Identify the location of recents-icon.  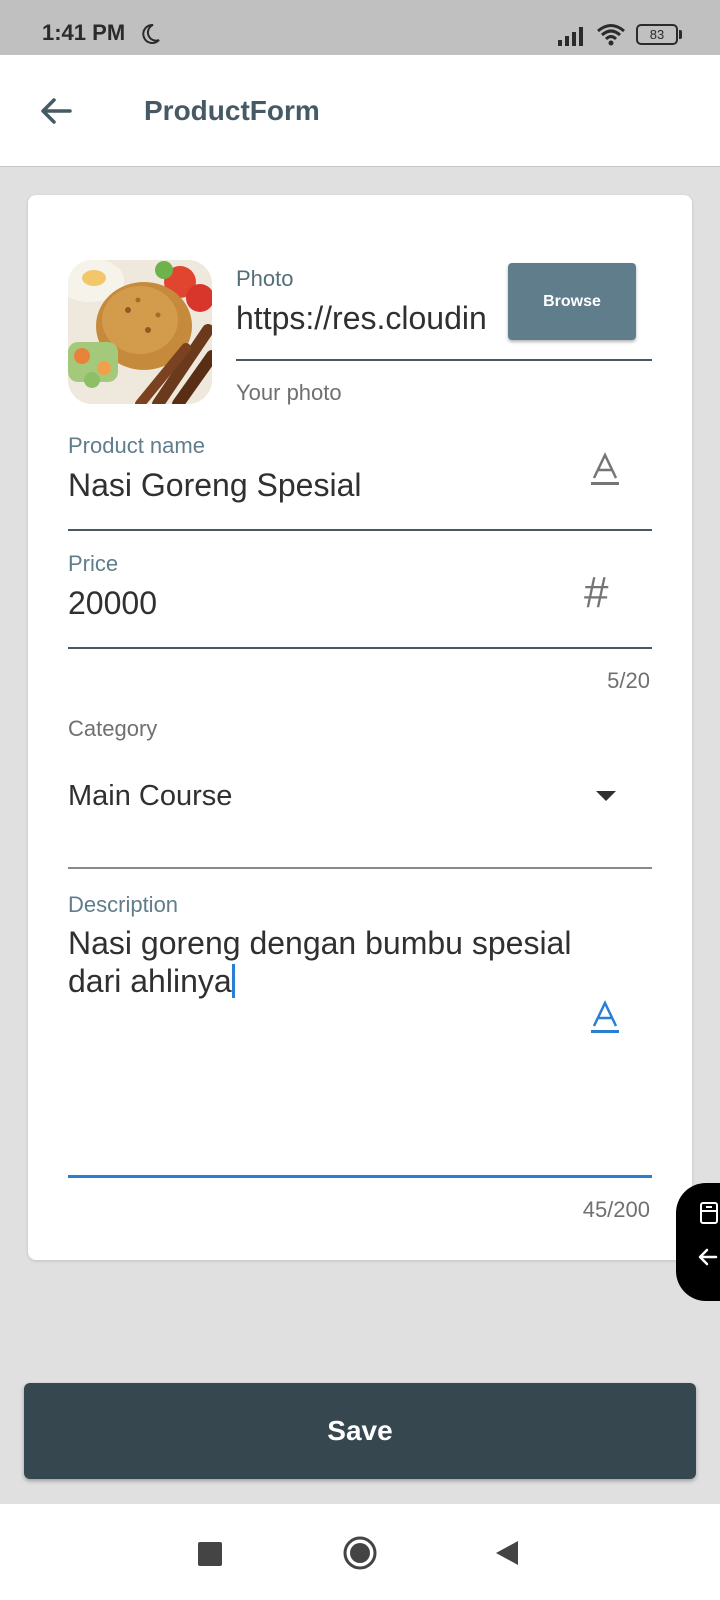
(210, 1554).